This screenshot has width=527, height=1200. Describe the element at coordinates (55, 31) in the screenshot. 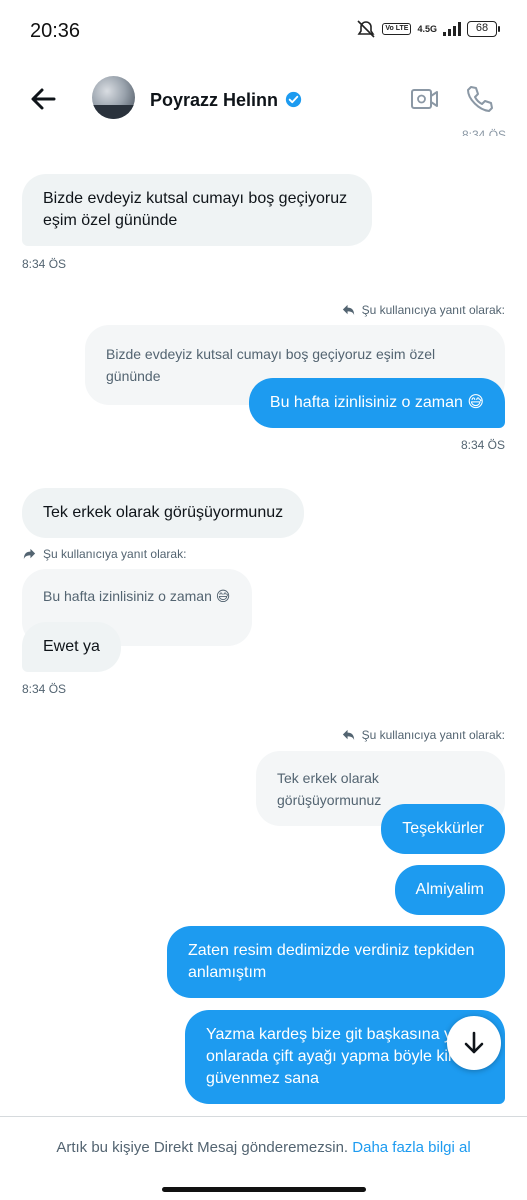

I see `status-time: 20:36` at that location.